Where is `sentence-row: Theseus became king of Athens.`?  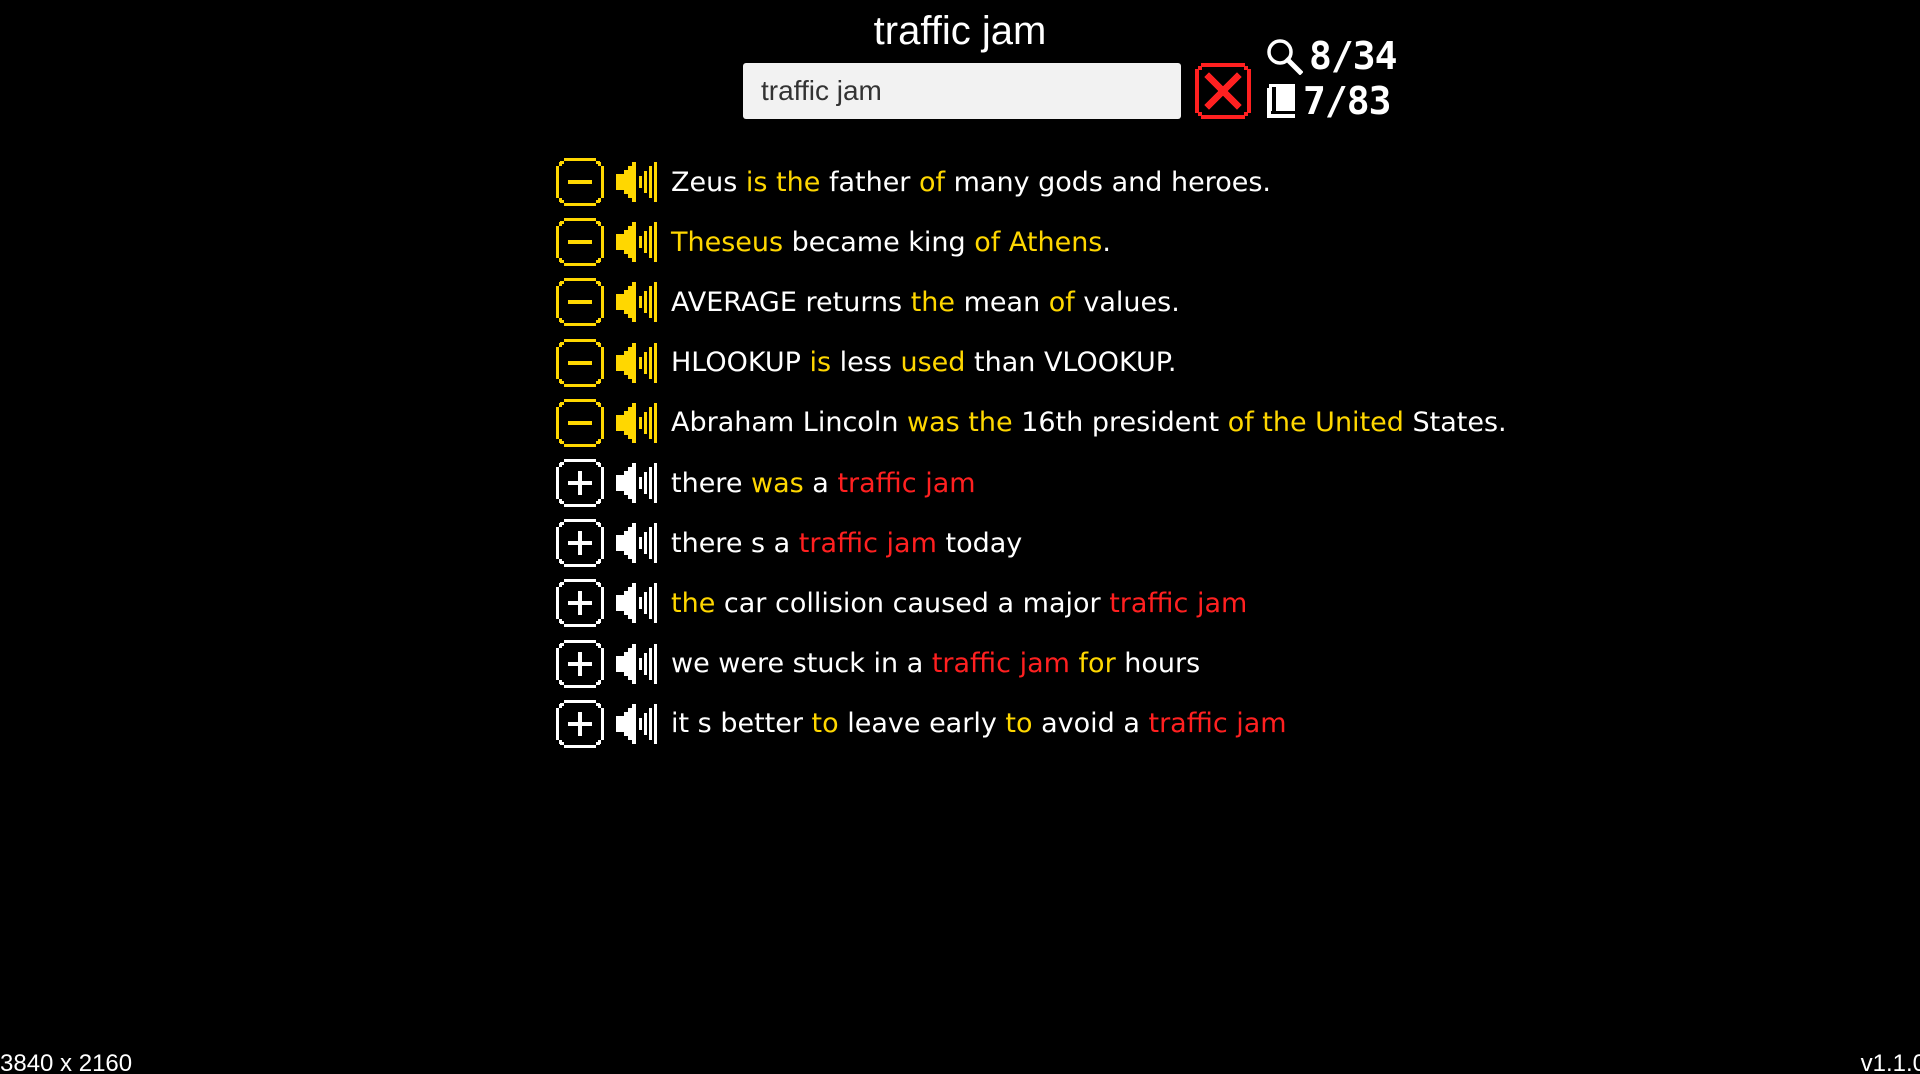 sentence-row: Theseus became king of Athens. is located at coordinates (1031, 242).